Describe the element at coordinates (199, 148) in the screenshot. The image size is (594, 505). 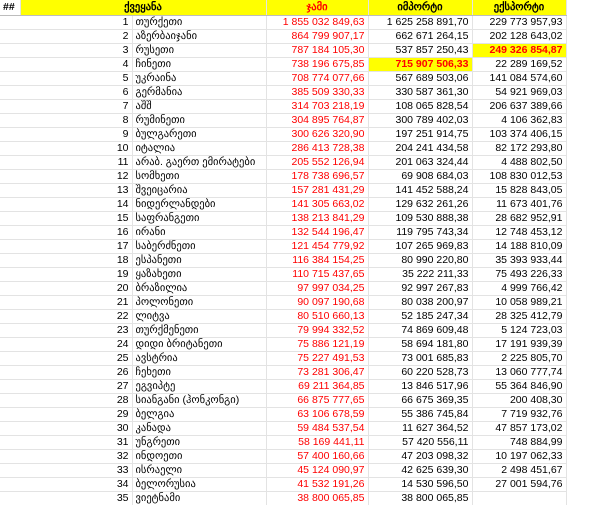
I see `country-cell: იტალია` at that location.